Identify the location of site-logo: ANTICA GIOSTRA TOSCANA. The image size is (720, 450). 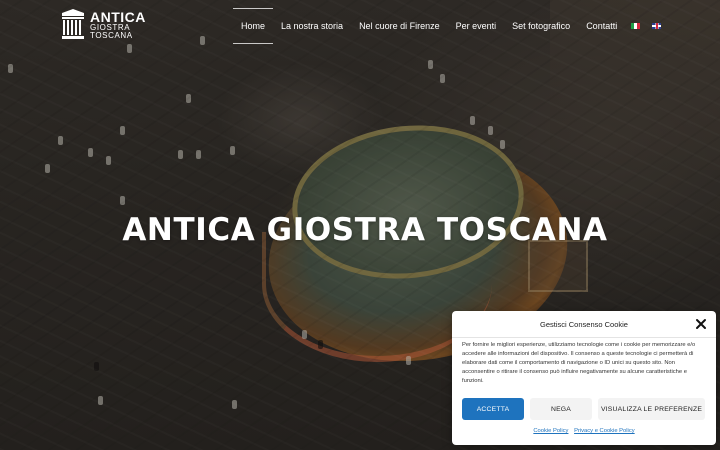
(103, 25).